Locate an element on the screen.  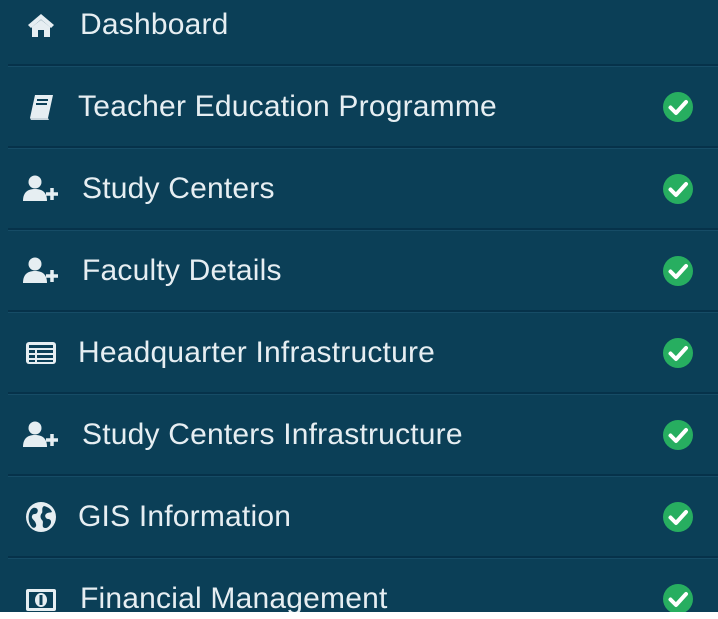
sidebar-item-dashboard: Dashboard is located at coordinates (359, 33).